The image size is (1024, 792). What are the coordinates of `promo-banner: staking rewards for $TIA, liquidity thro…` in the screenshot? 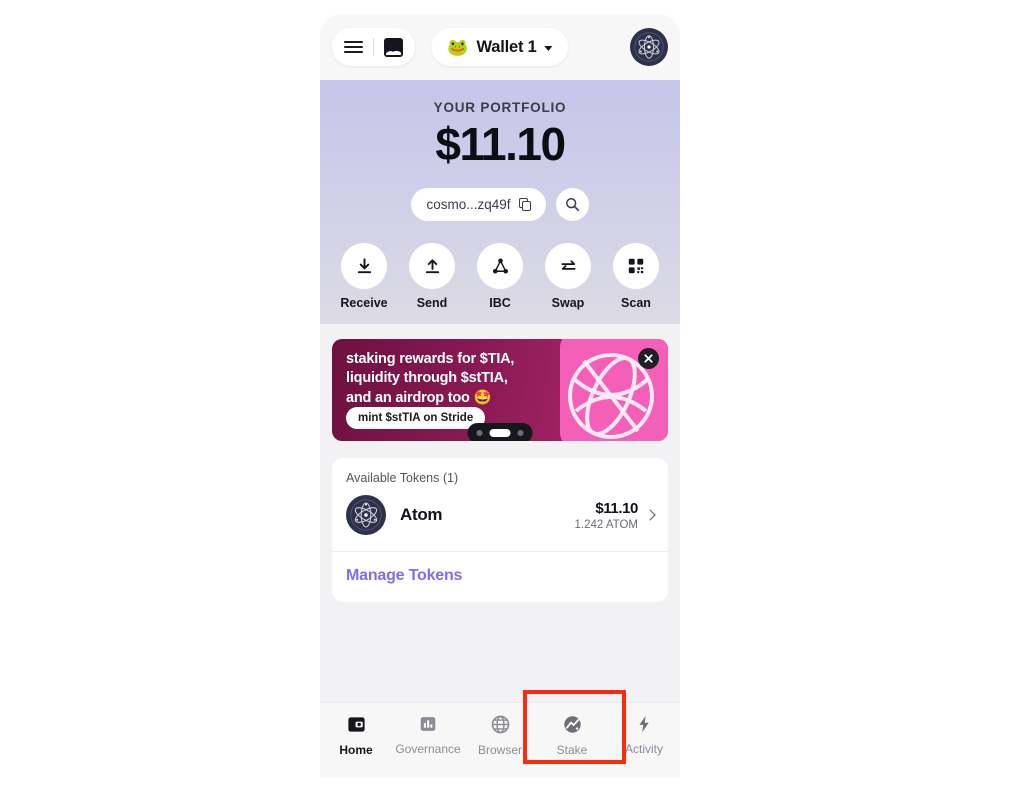 It's located at (500, 390).